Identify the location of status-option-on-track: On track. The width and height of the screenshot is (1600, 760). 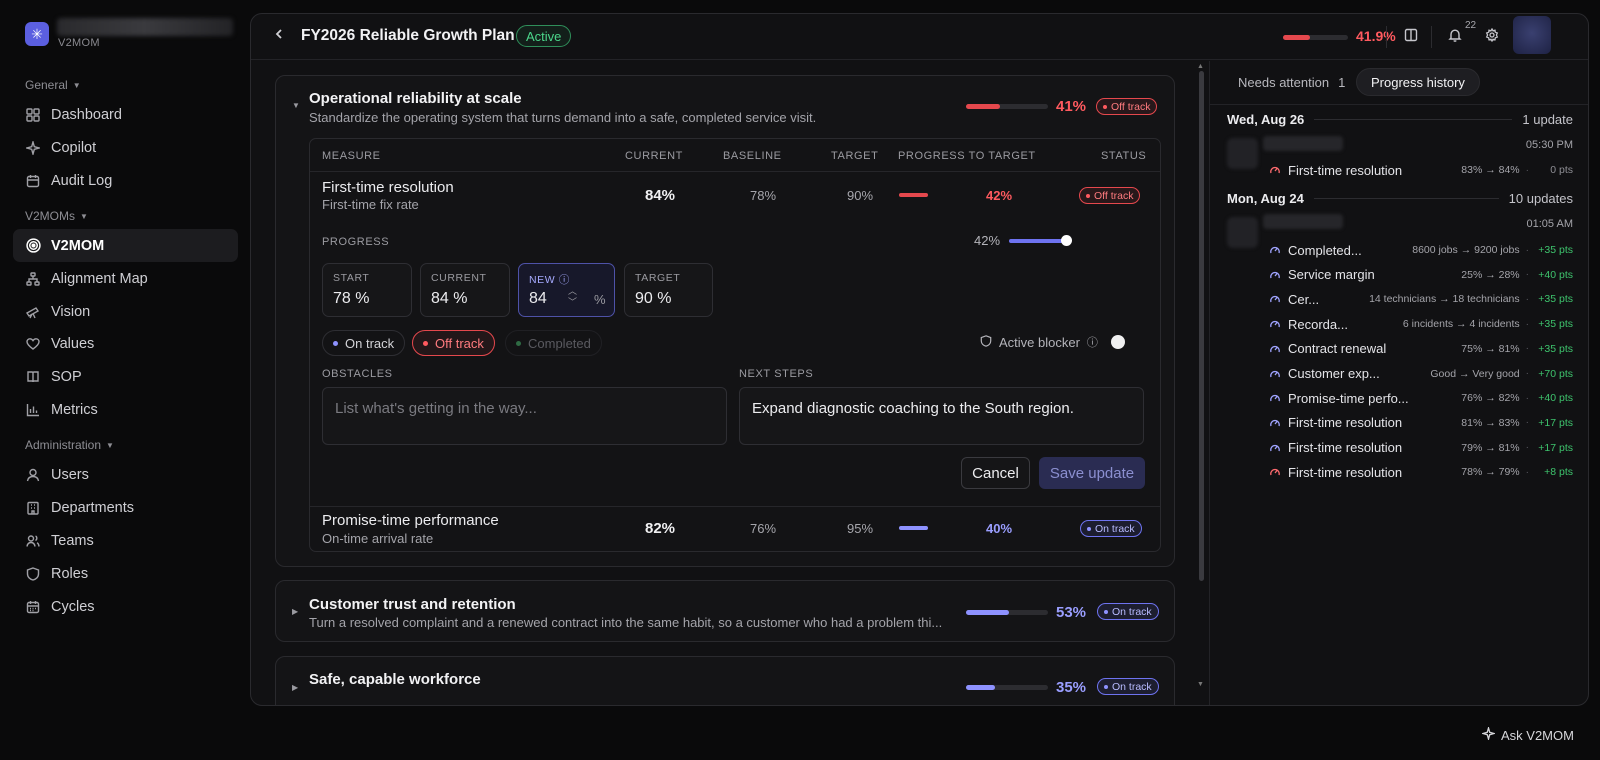
(364, 343).